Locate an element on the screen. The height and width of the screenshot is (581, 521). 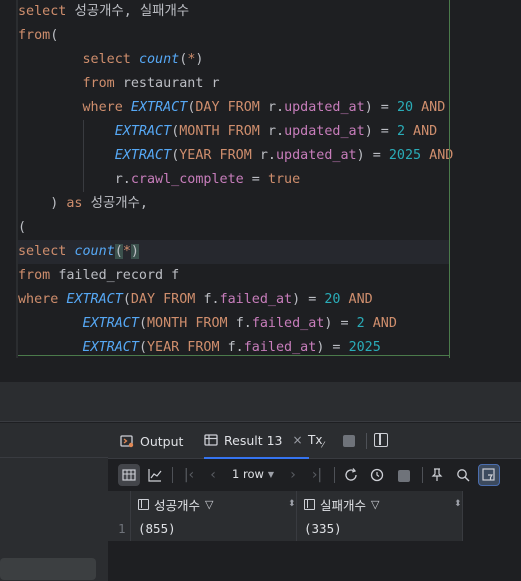
toolbar-separator is located at coordinates (422, 475).